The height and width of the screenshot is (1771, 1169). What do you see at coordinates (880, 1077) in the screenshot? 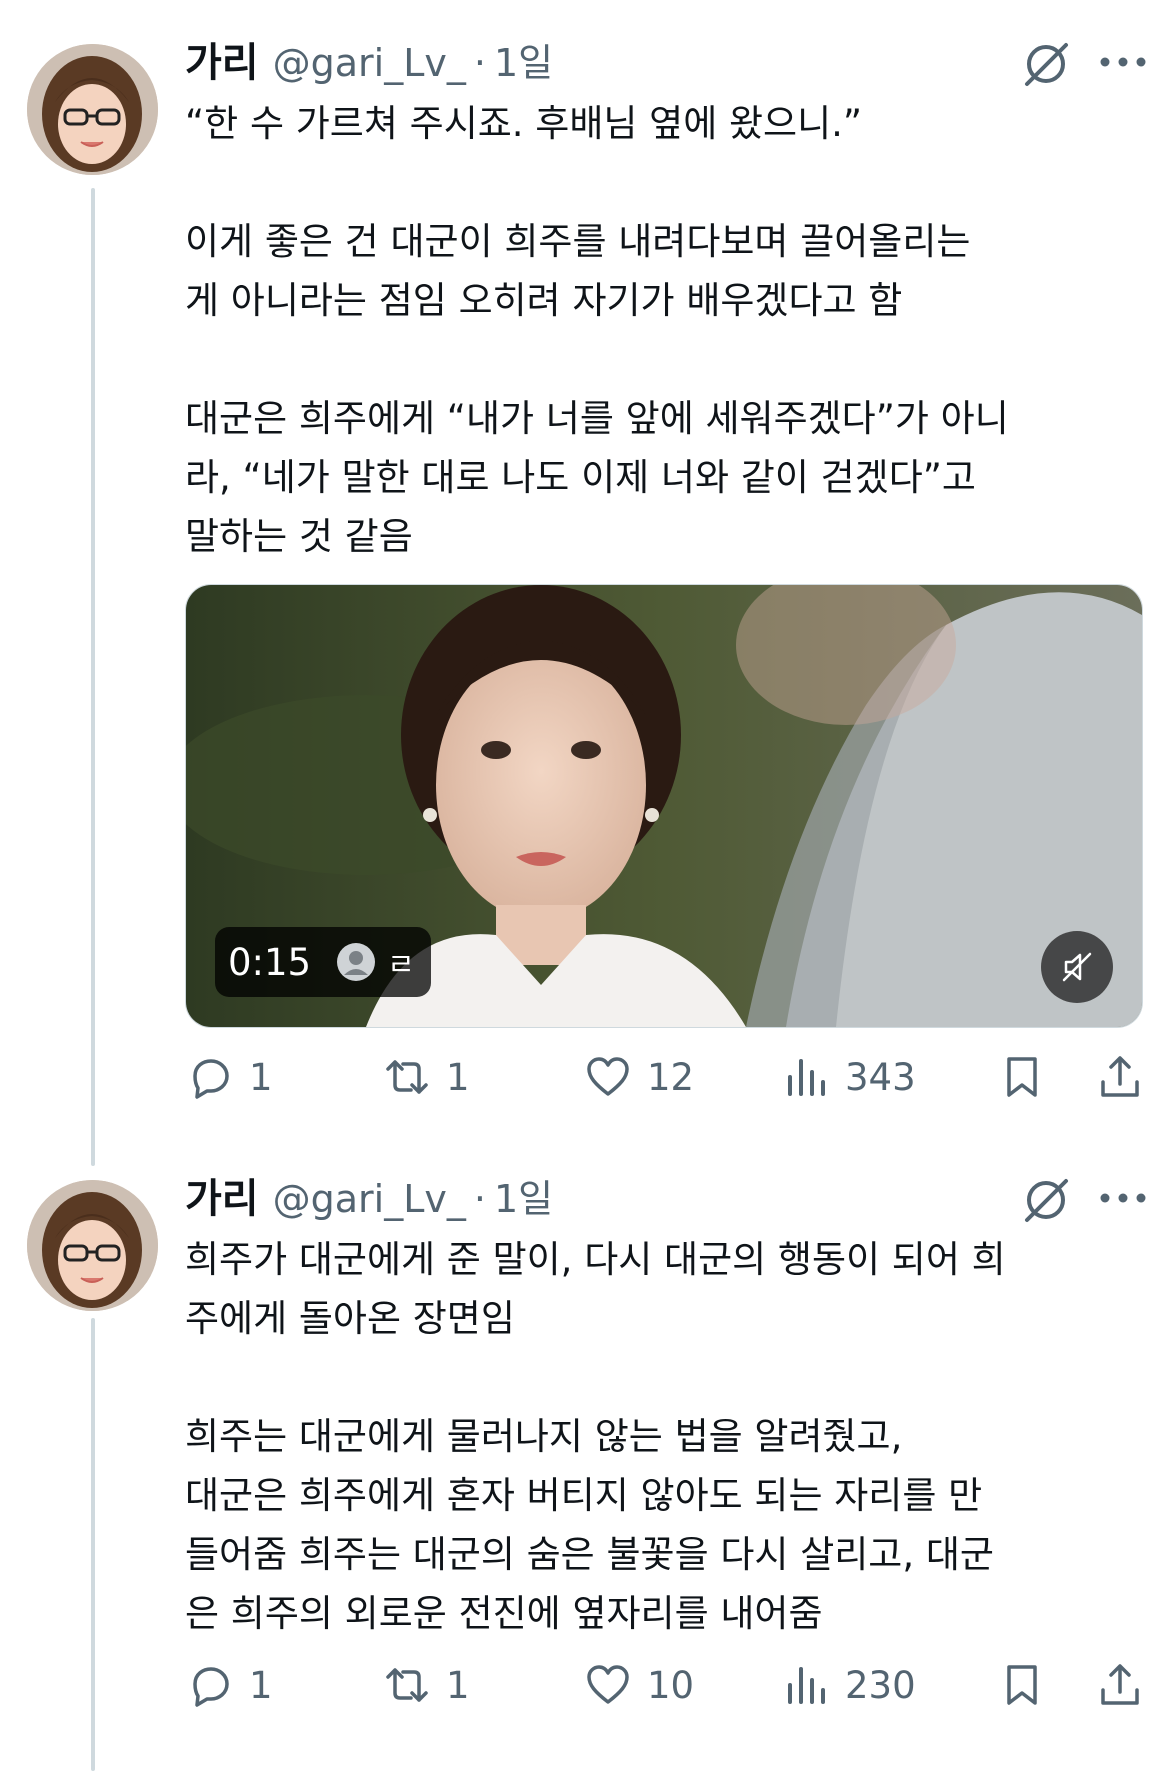
I see `view-count: 343` at bounding box center [880, 1077].